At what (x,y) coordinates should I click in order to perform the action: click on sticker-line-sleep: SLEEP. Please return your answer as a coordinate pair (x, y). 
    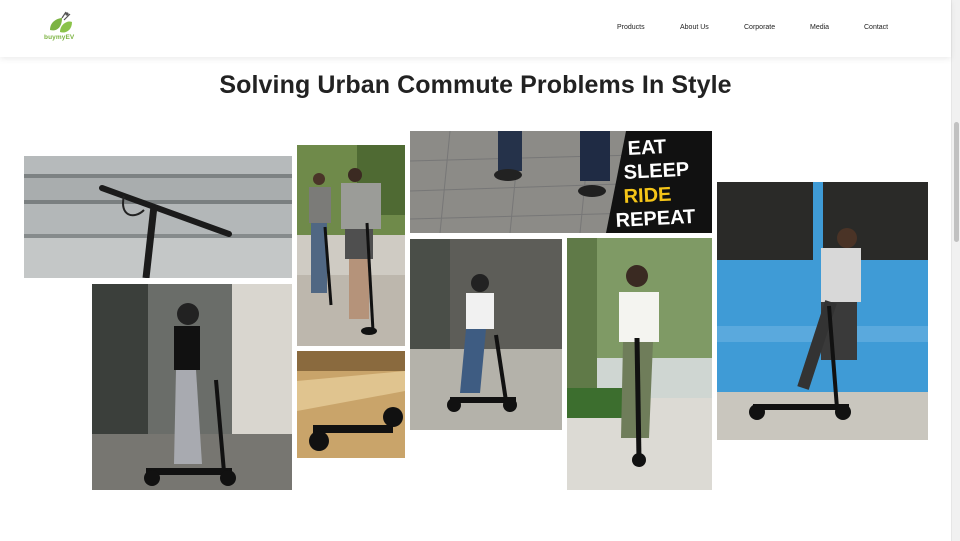
    Looking at the image, I should click on (656, 171).